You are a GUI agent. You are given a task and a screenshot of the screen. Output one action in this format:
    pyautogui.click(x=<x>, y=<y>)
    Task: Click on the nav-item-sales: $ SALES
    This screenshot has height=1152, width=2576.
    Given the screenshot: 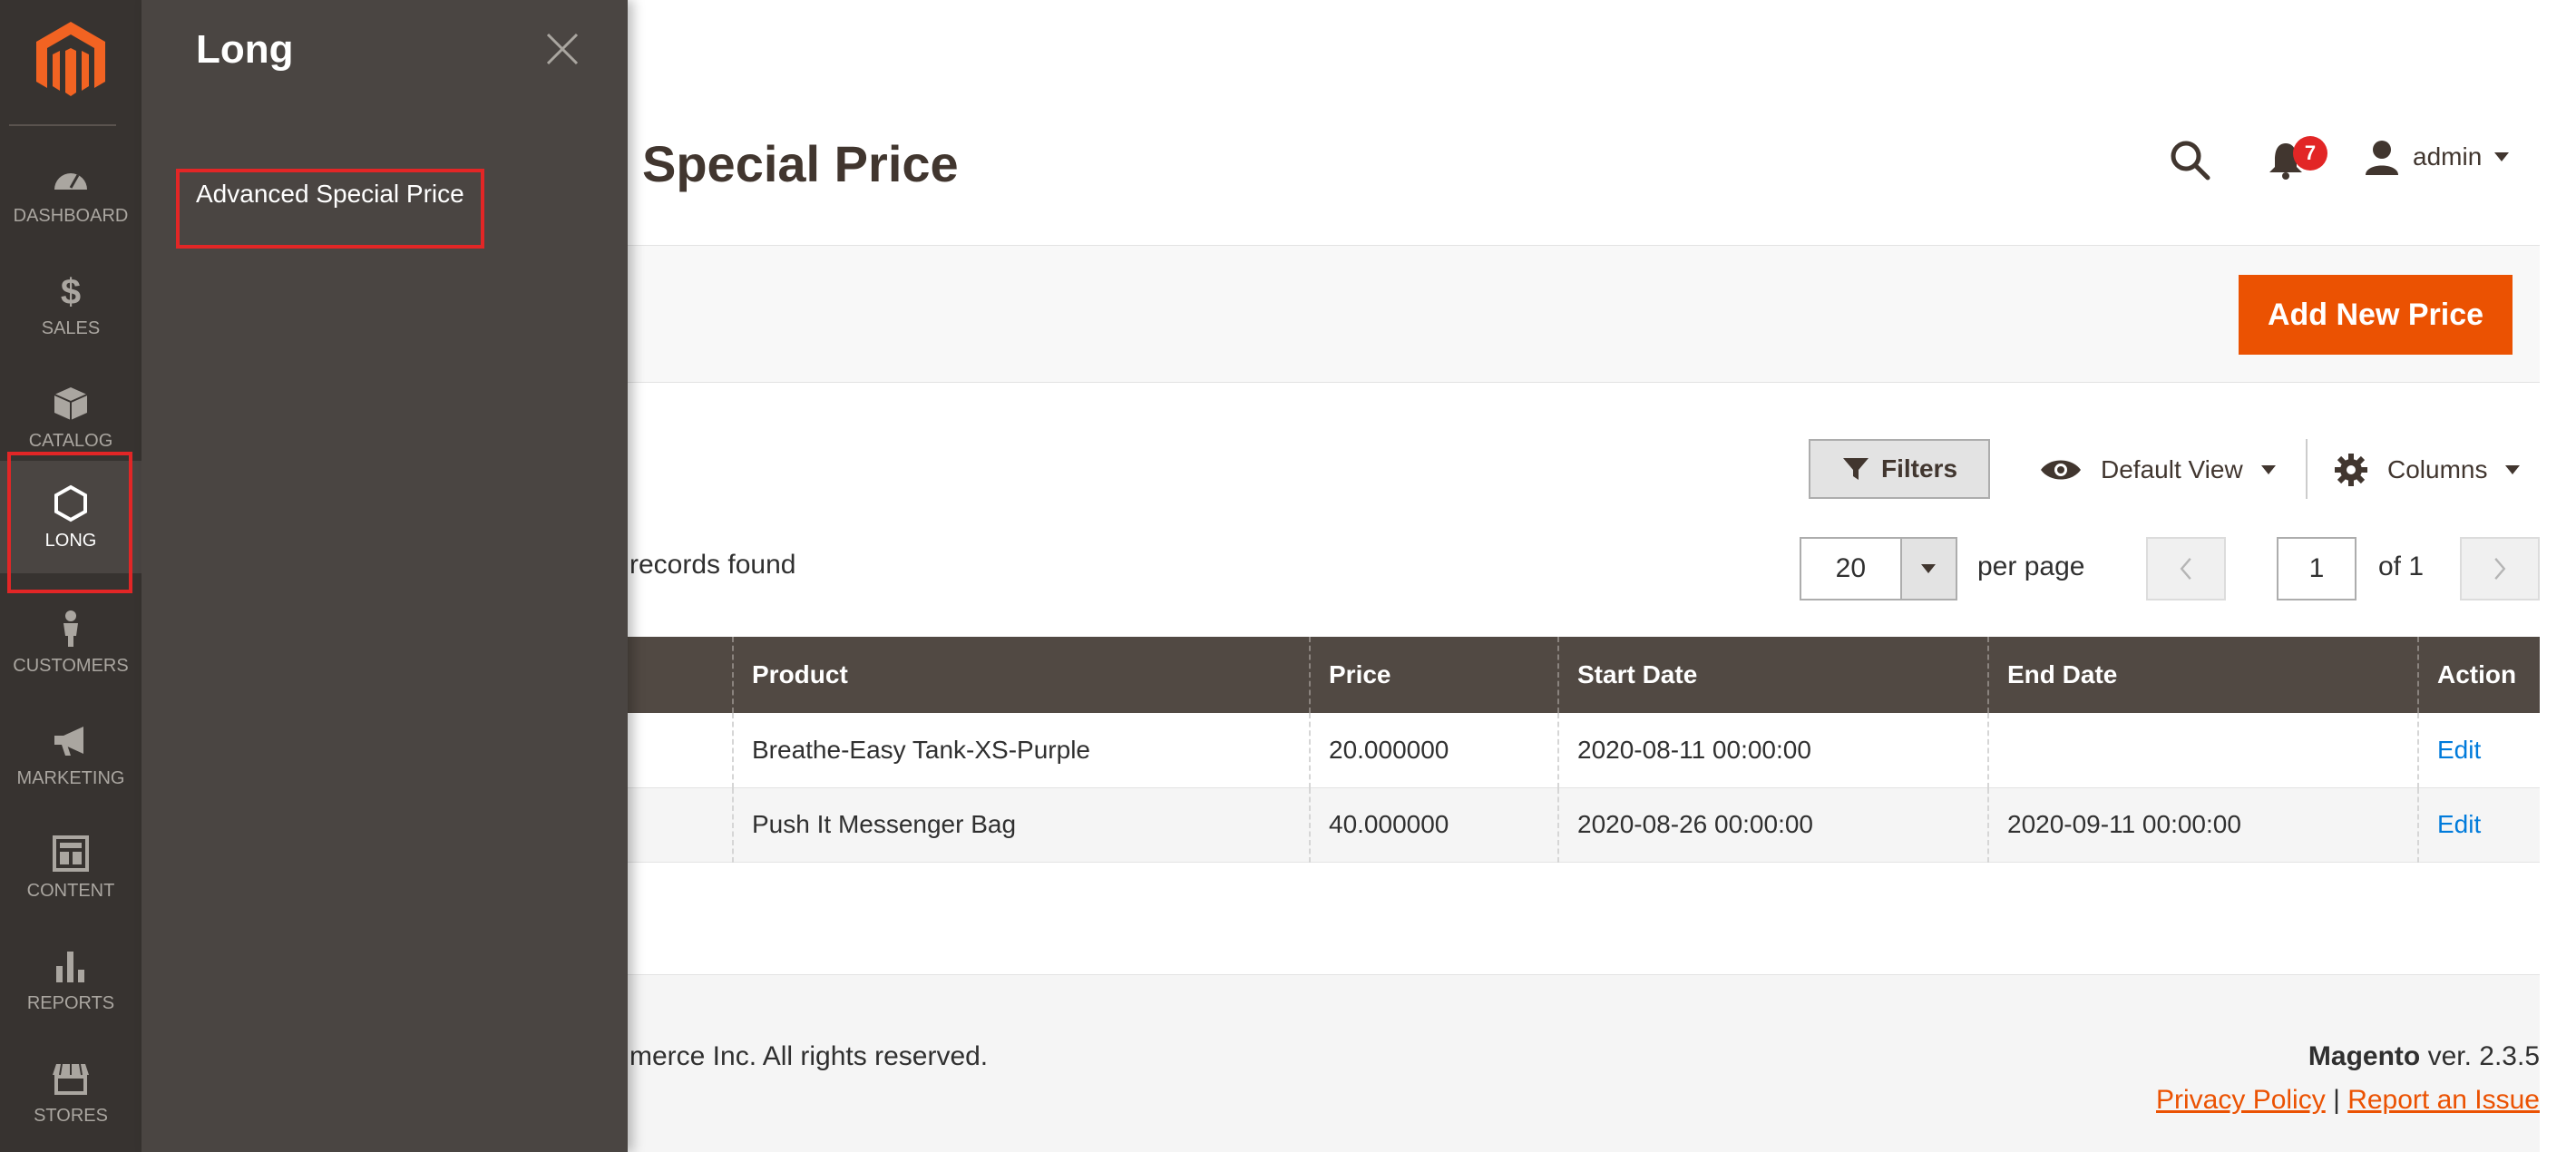 What is the action you would take?
    pyautogui.click(x=70, y=305)
    